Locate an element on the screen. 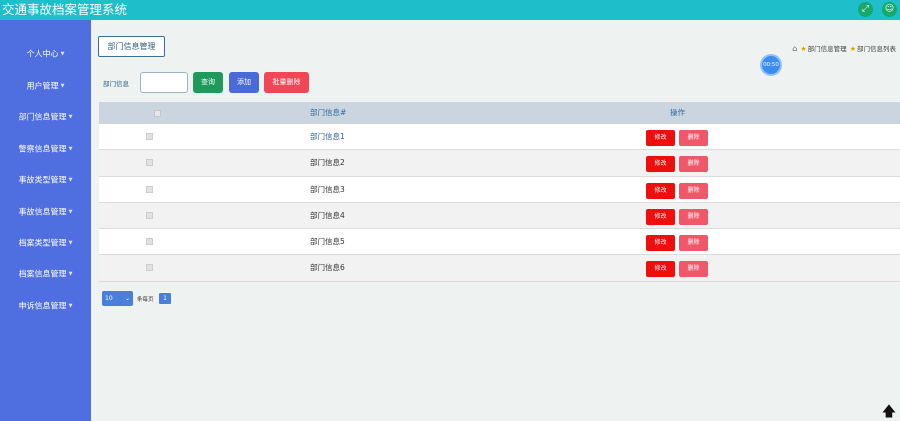 Image resolution: width=900 pixels, height=421 pixels. page-number-current: 1 is located at coordinates (165, 298).